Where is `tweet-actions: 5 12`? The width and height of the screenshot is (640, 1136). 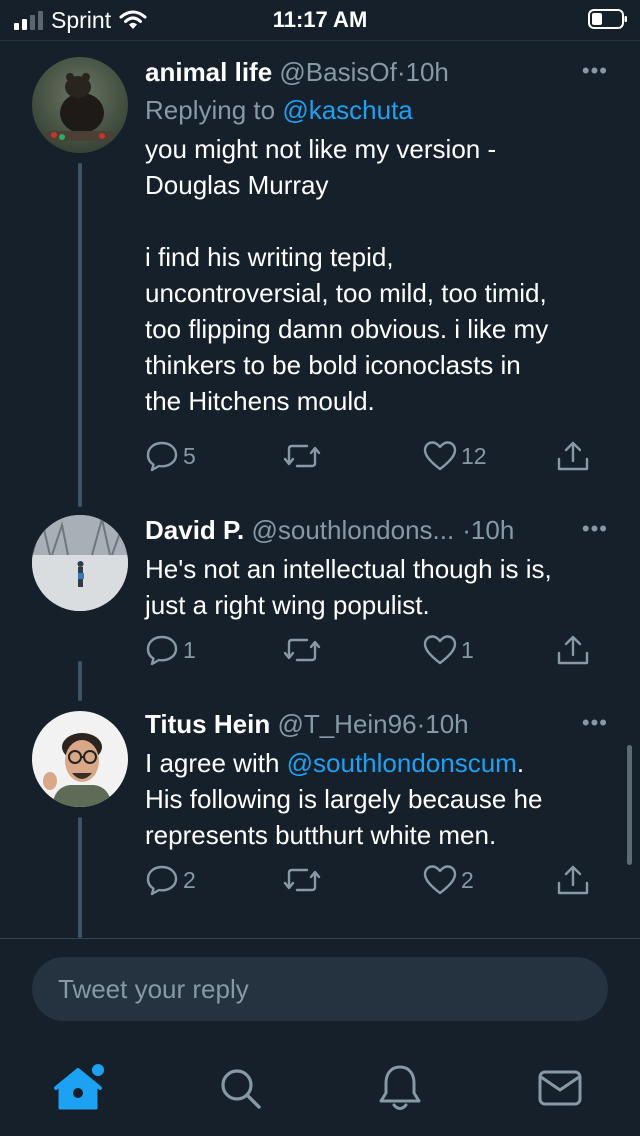 tweet-actions: 5 12 is located at coordinates (376, 457).